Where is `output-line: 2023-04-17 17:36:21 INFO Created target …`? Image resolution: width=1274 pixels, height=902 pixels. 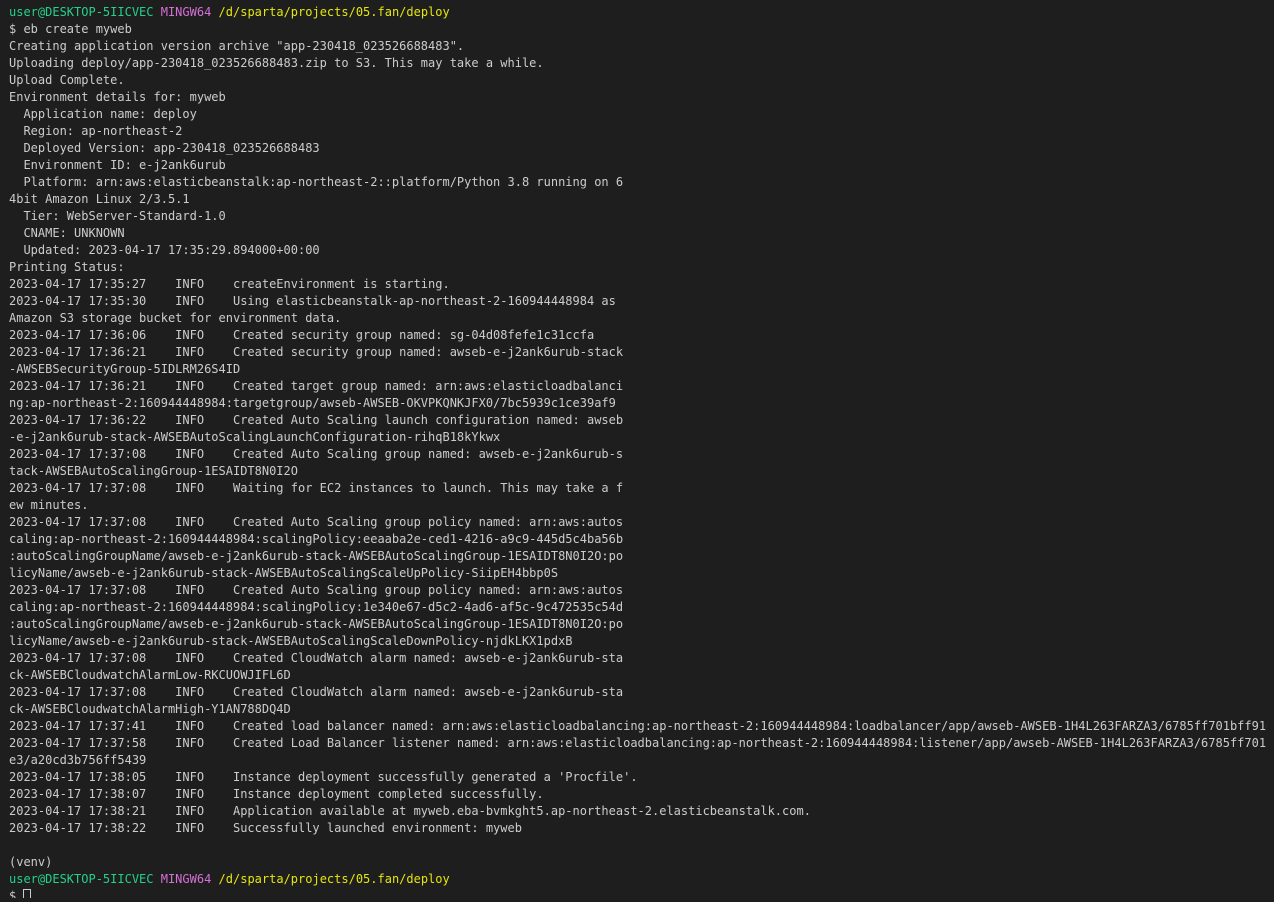
output-line: 2023-04-17 17:36:21 INFO Created target … is located at coordinates (316, 386).